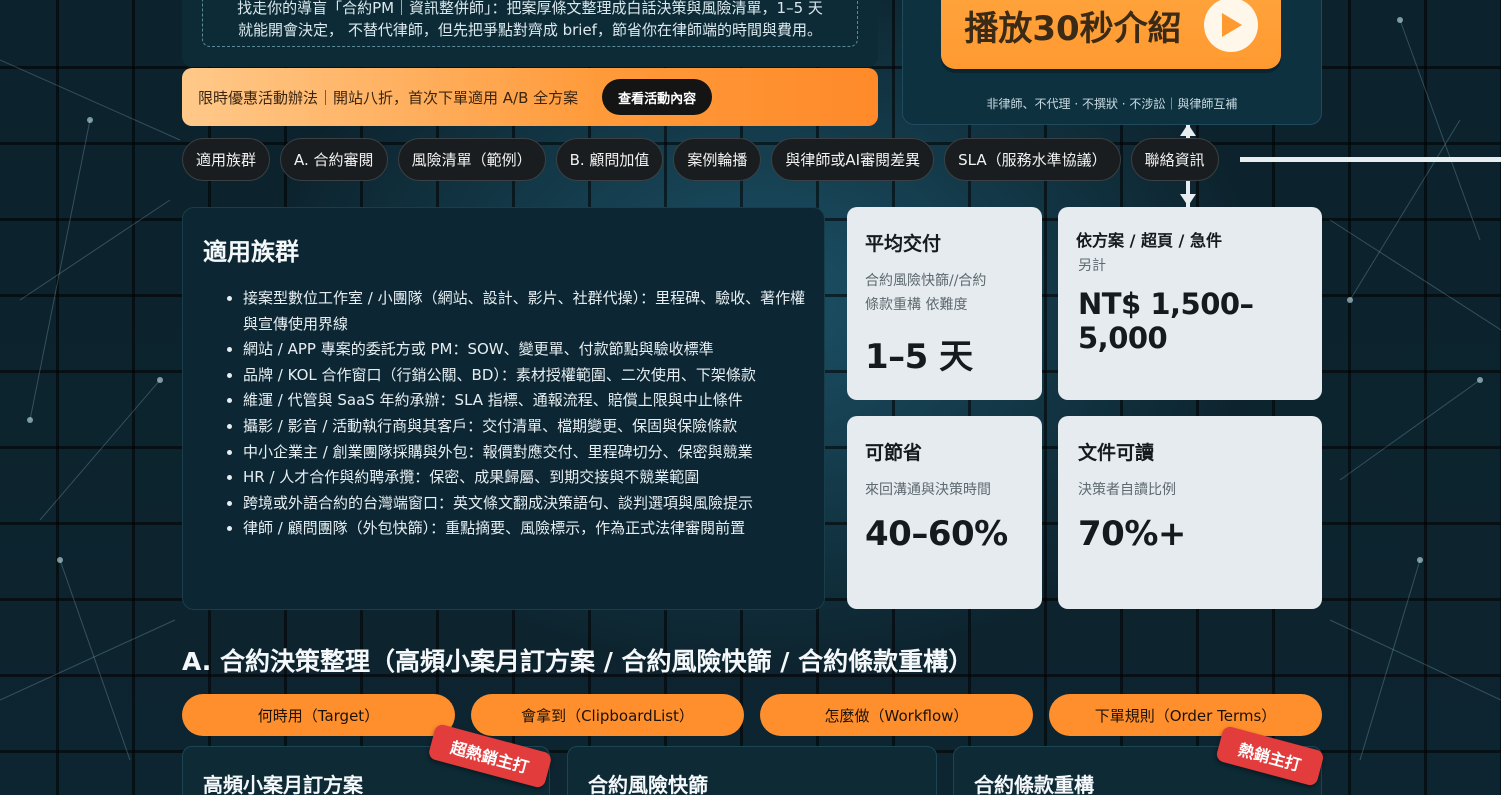 This screenshot has height=795, width=1501. What do you see at coordinates (528, 427) in the screenshot?
I see `list-item: 攝影 / 影音 / 活動執行商與其客戶：交付清單、檔期變更、保固與保險條款` at bounding box center [528, 427].